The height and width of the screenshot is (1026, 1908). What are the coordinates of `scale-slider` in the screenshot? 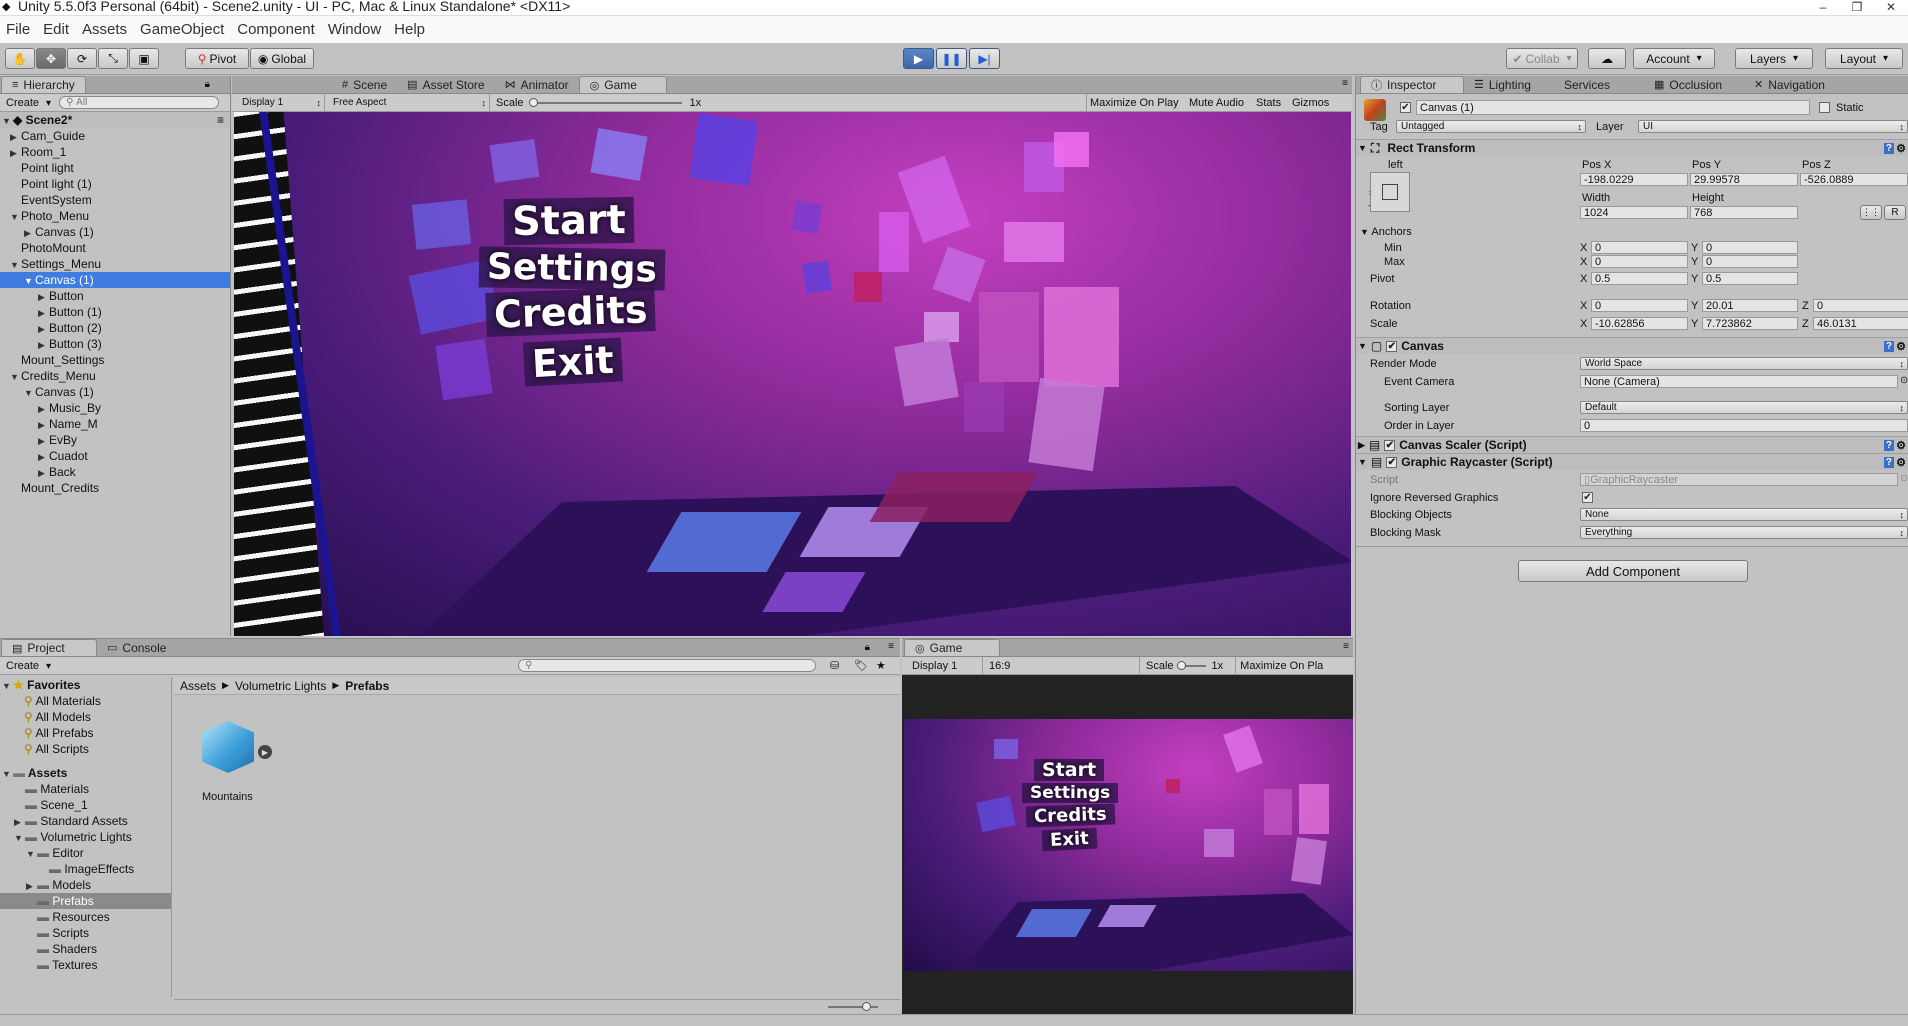 It's located at (605, 102).